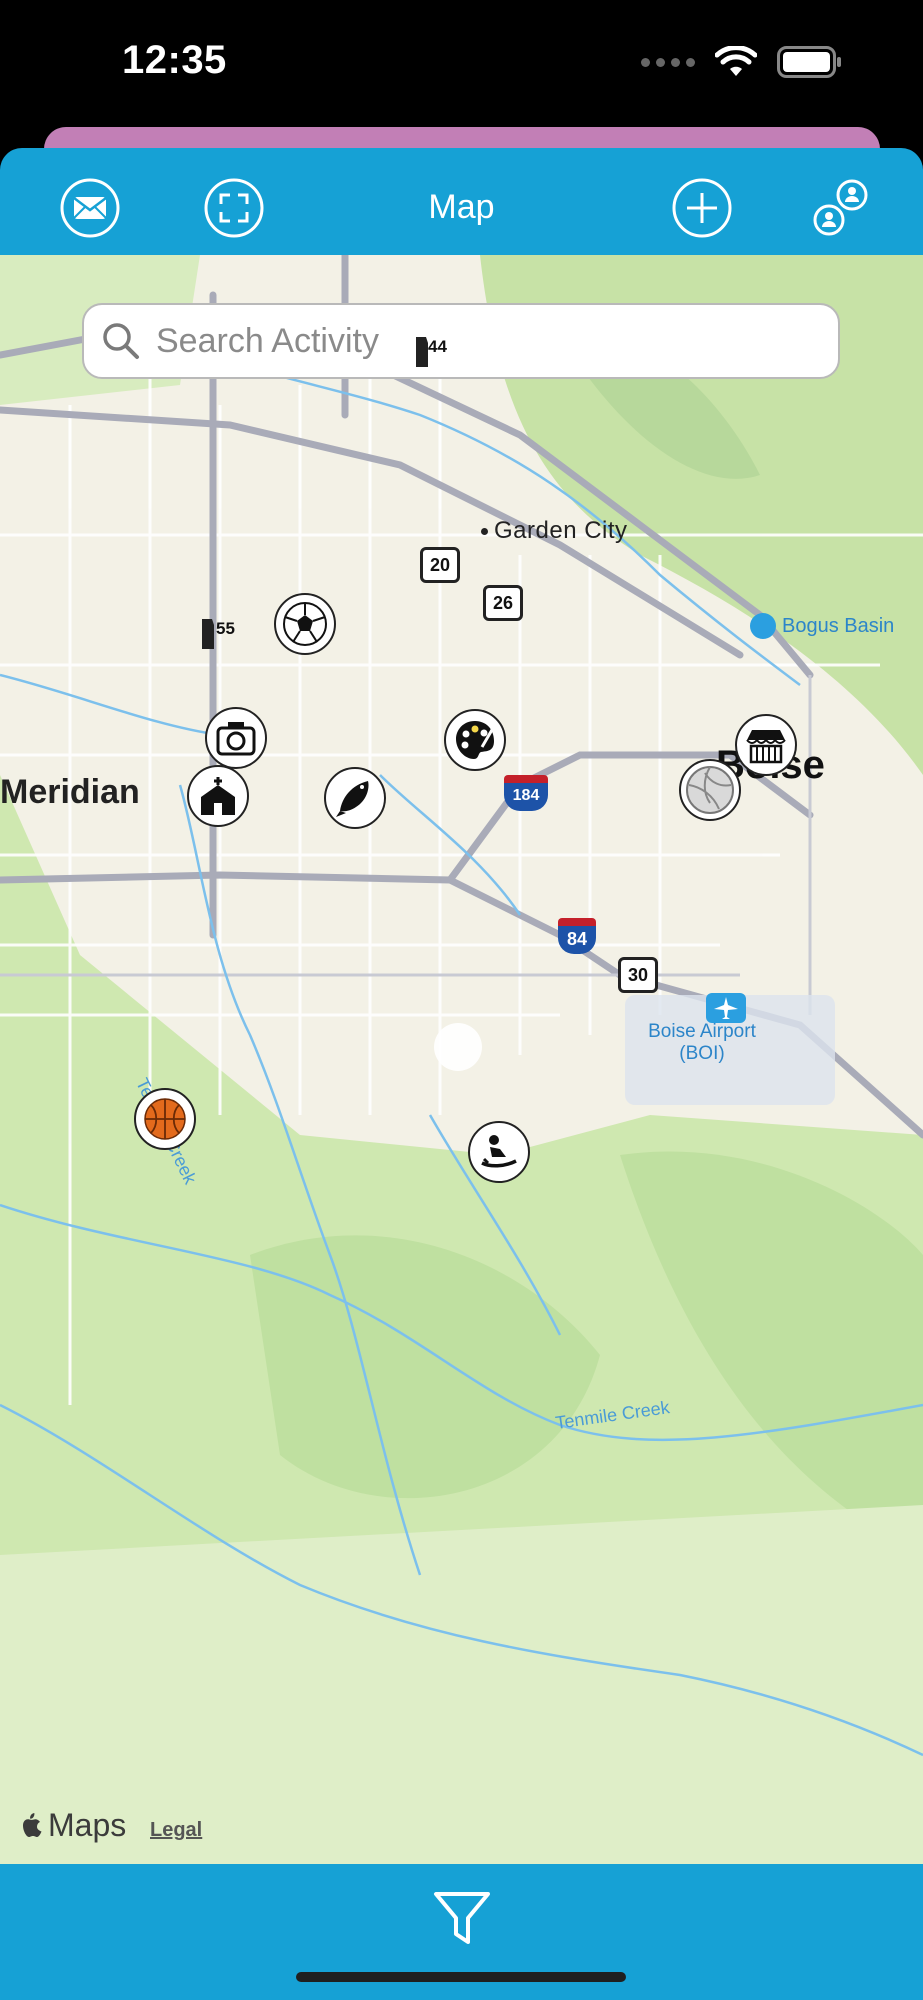 The image size is (923, 2000). Describe the element at coordinates (838, 625) in the screenshot. I see `place-name: Bogus Basin` at that location.